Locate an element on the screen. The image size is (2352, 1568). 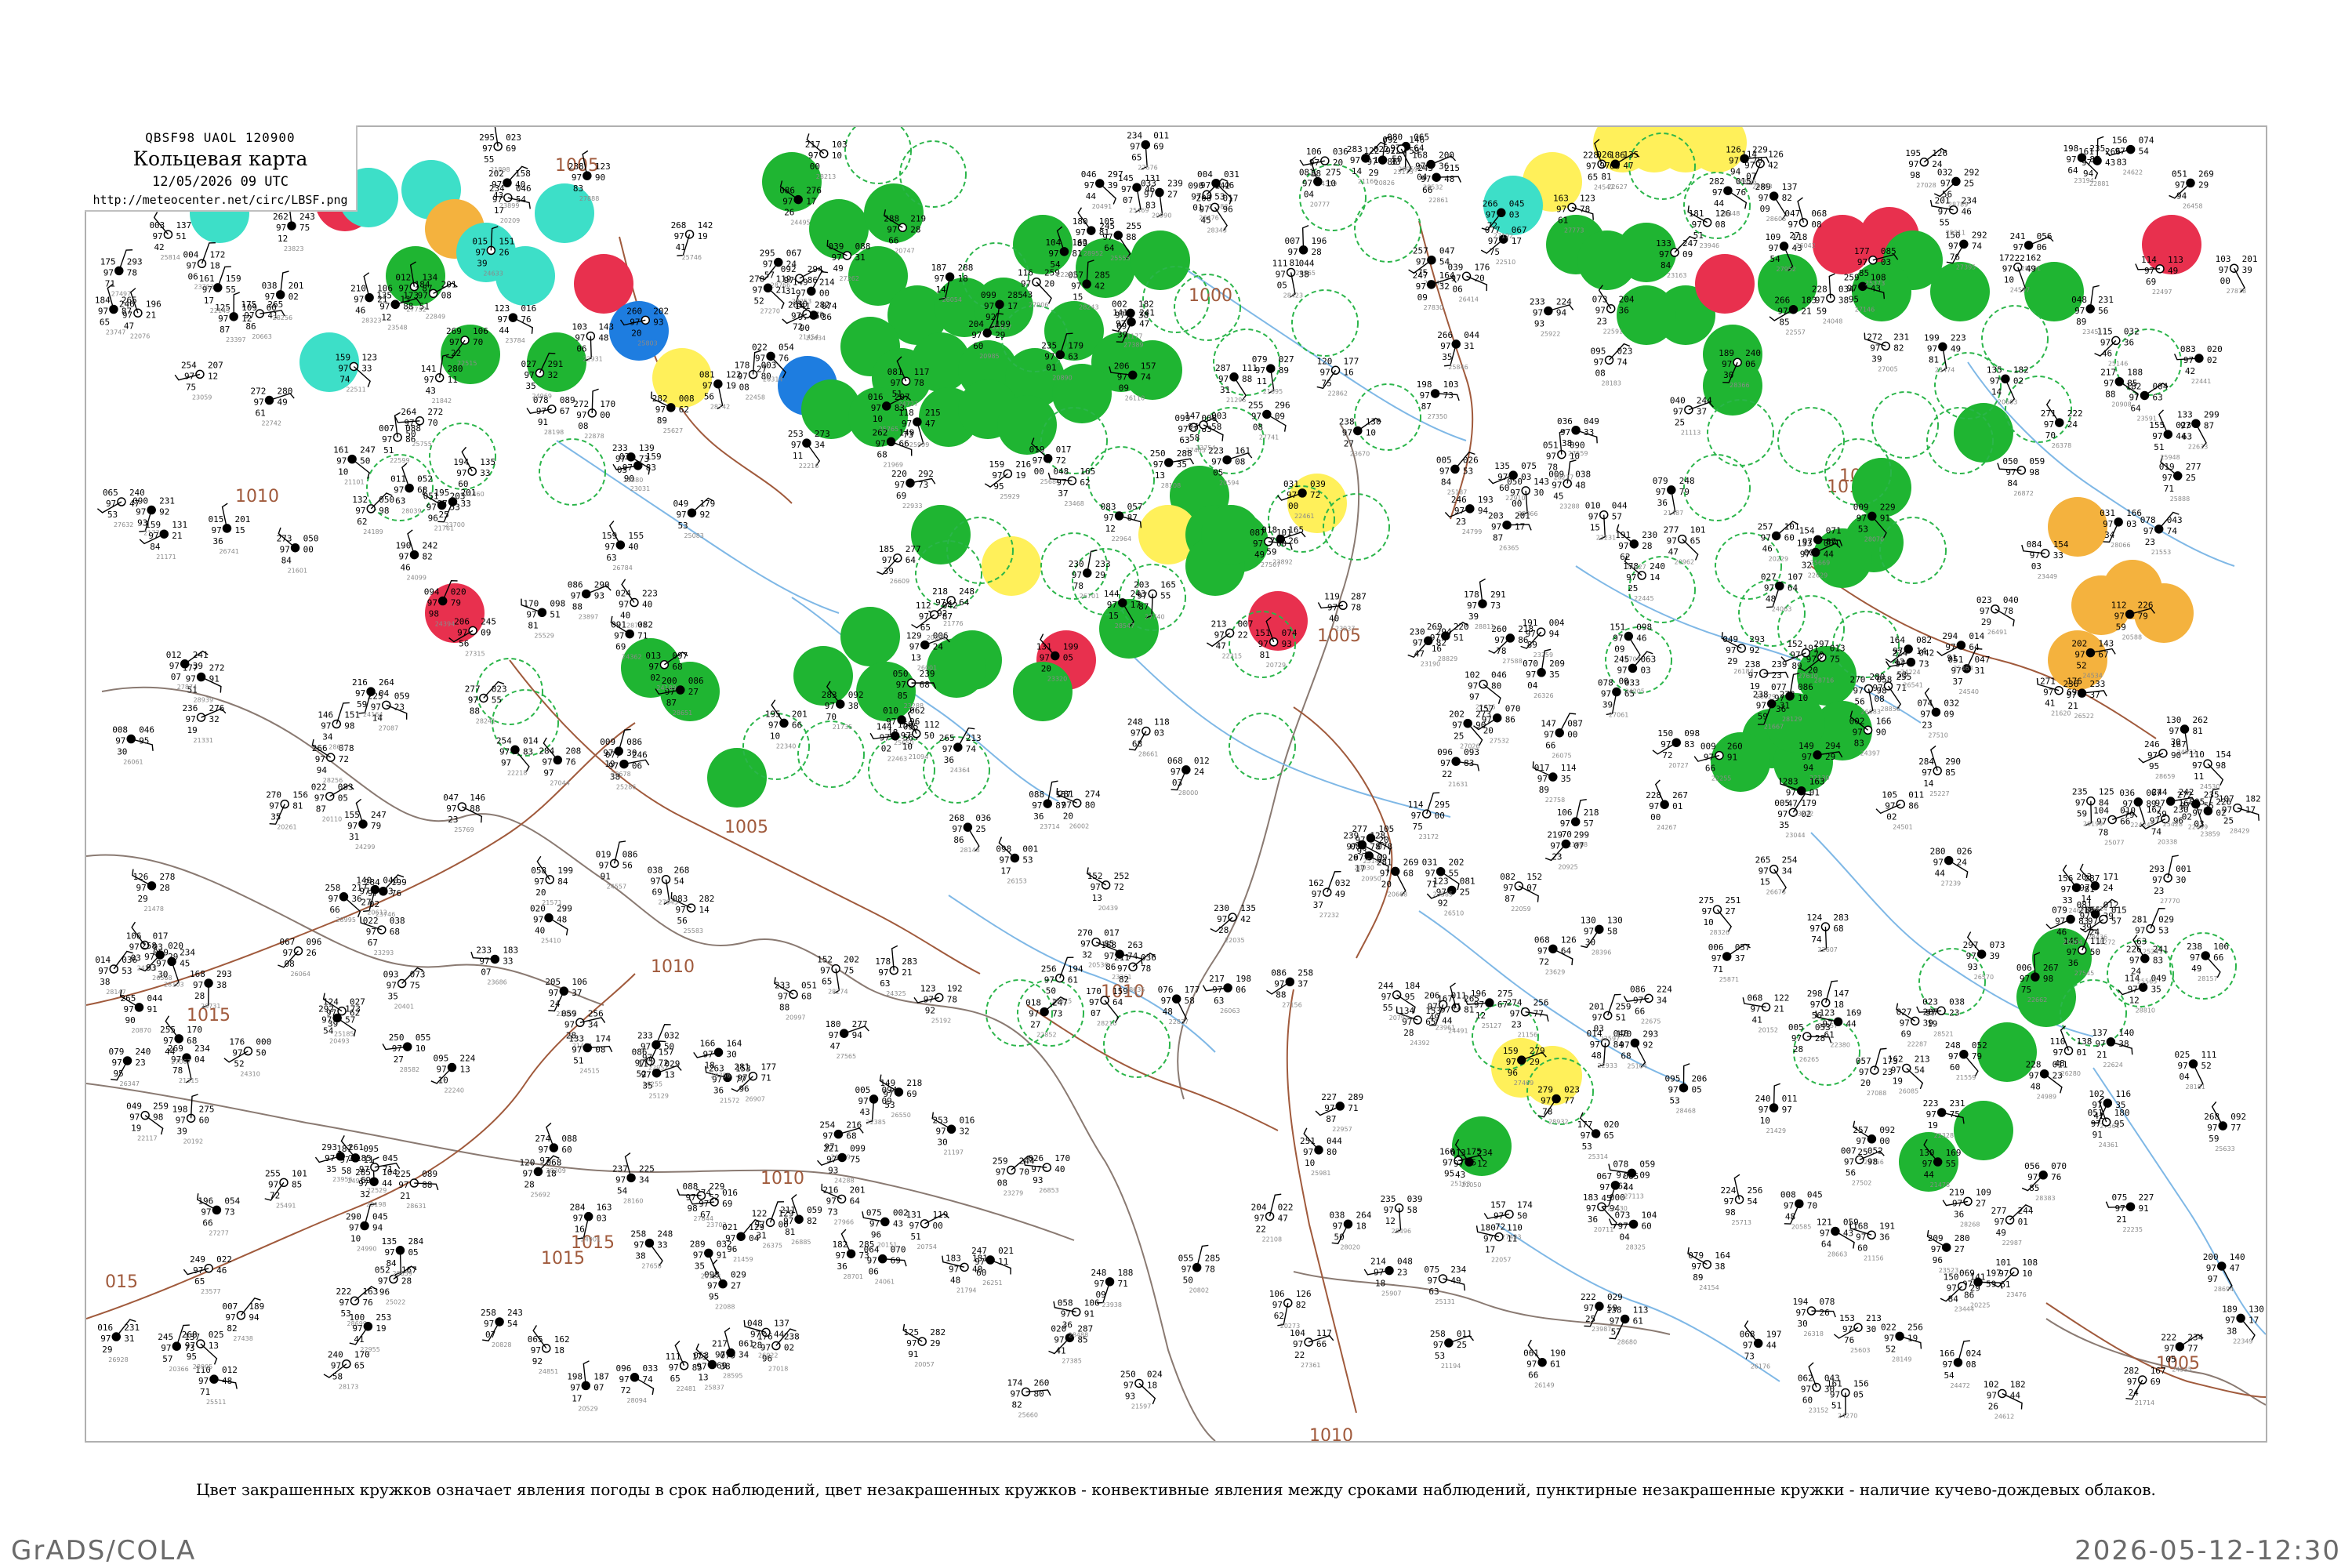
svg-text: 174 is located at coordinates (1015, 1382).